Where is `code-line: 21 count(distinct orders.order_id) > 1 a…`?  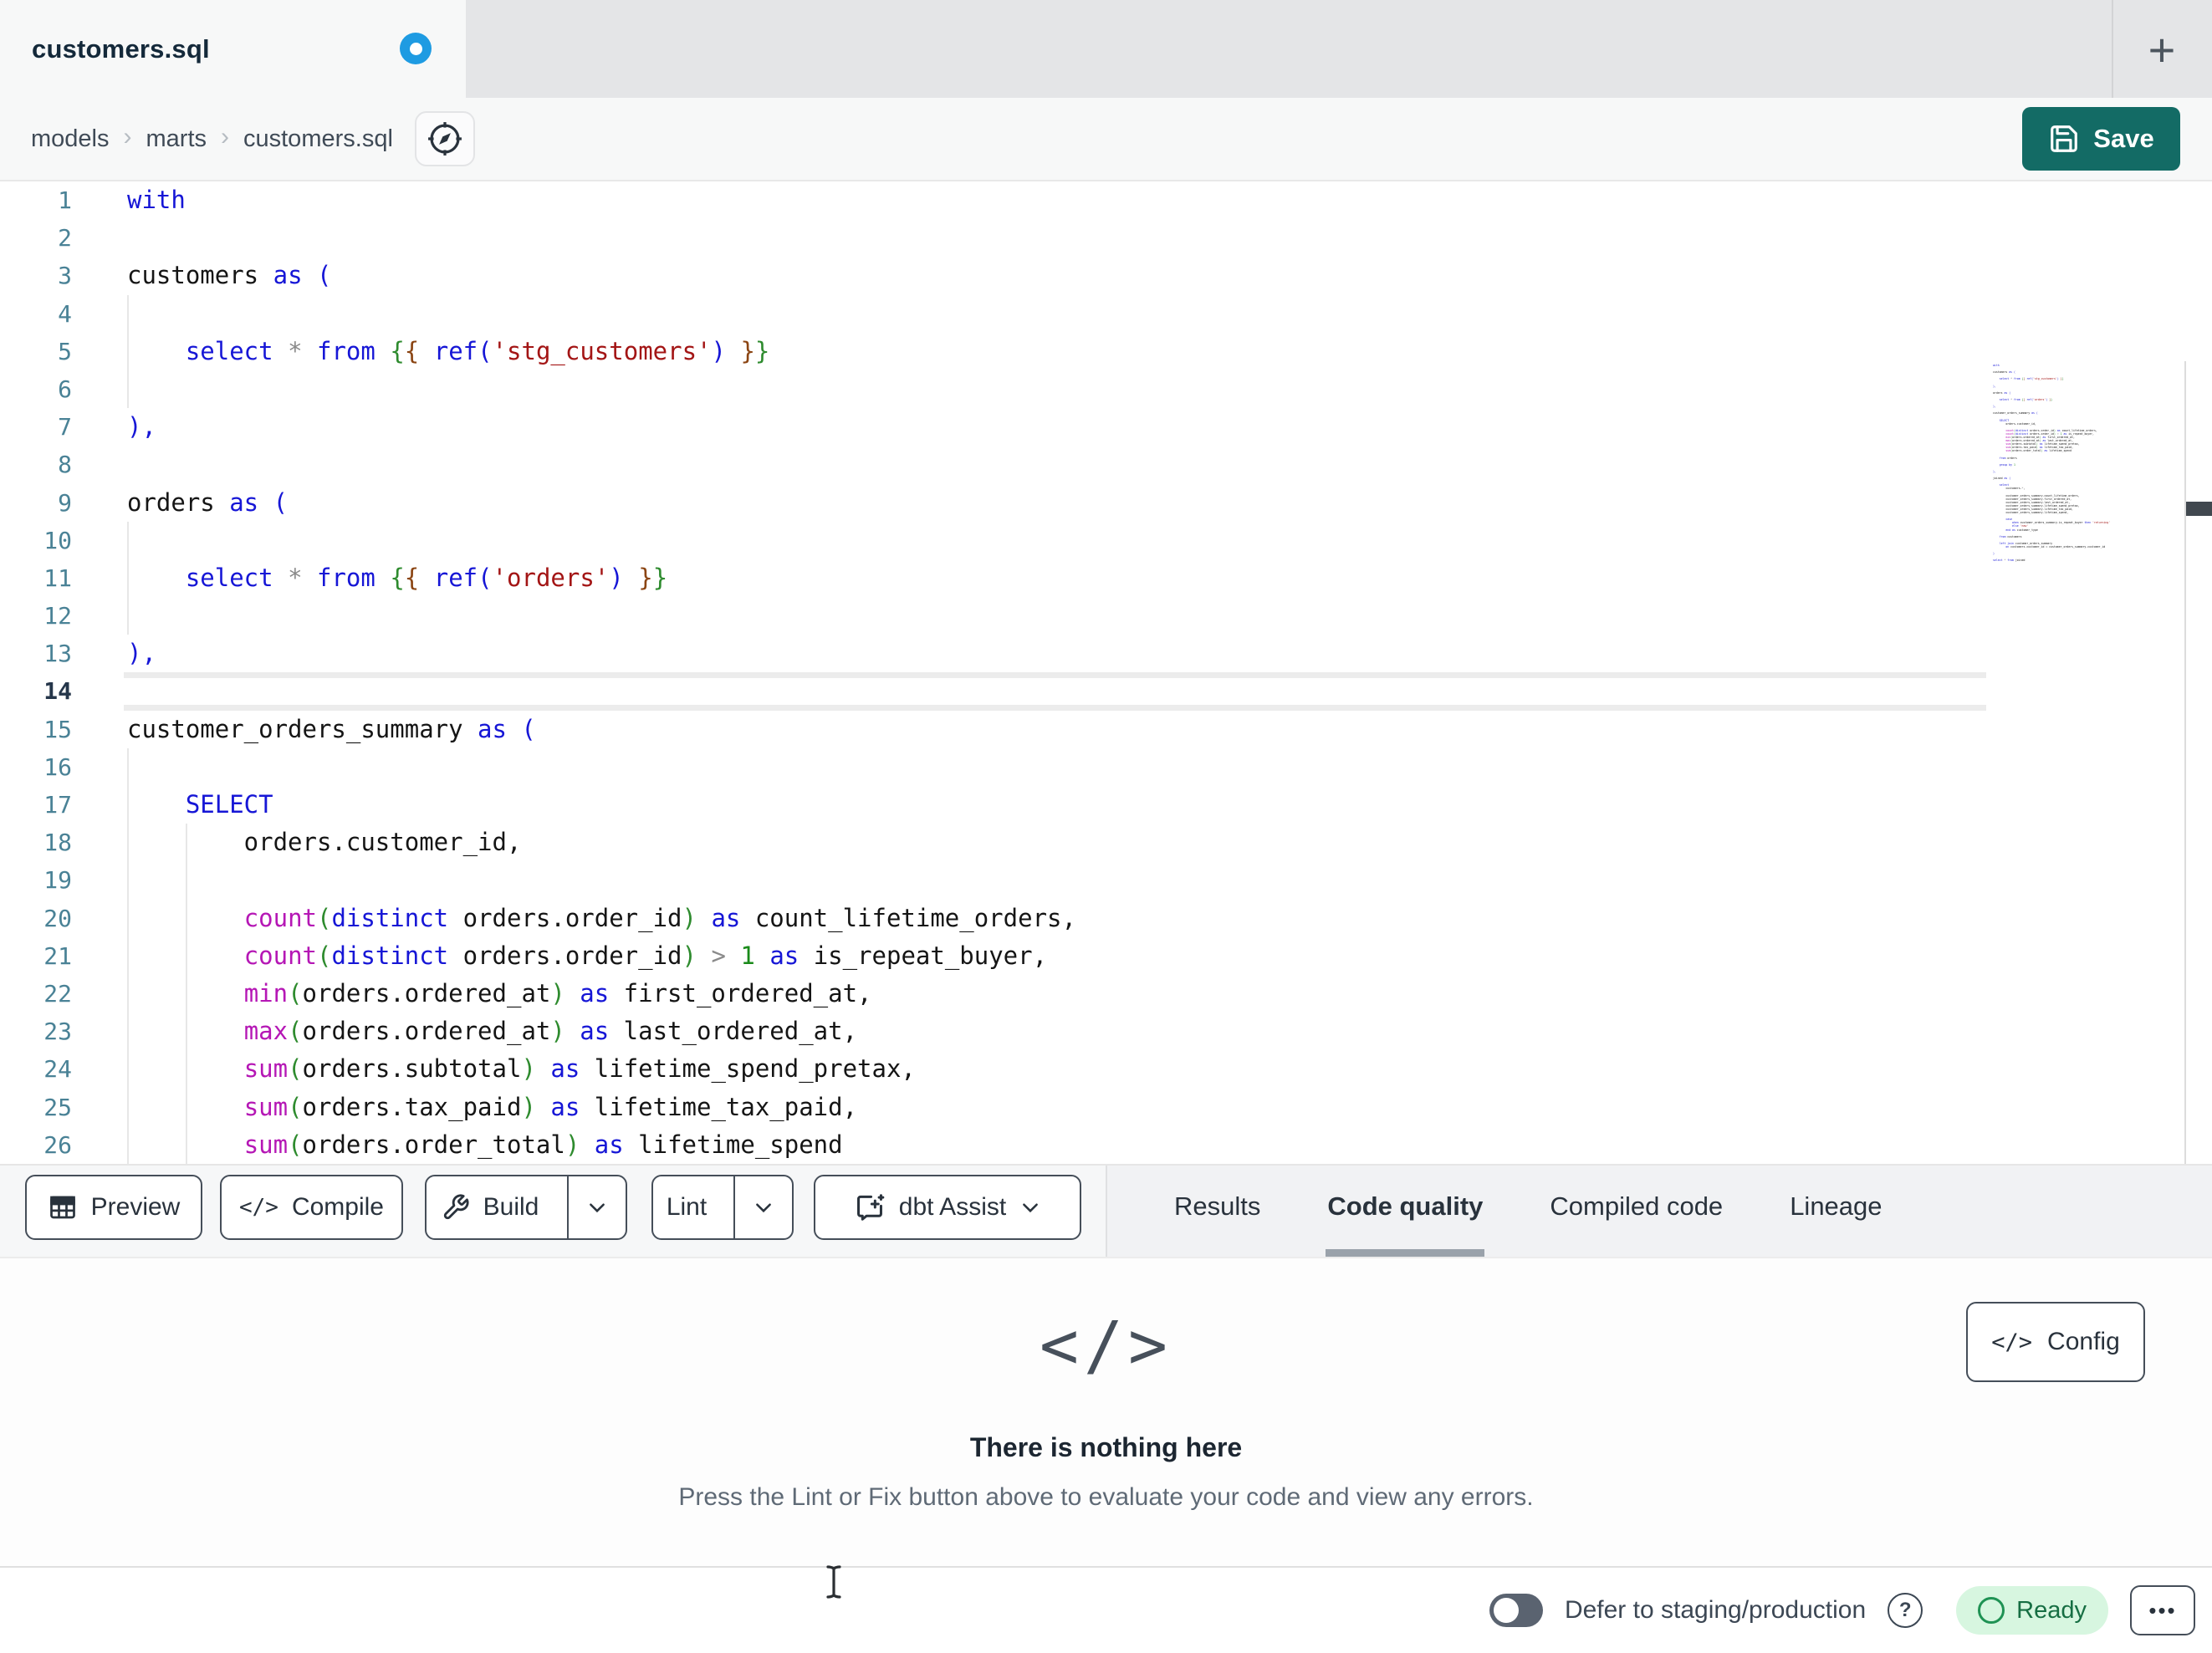 code-line: 21 count(distinct orders.order_id) > 1 a… is located at coordinates (993, 955).